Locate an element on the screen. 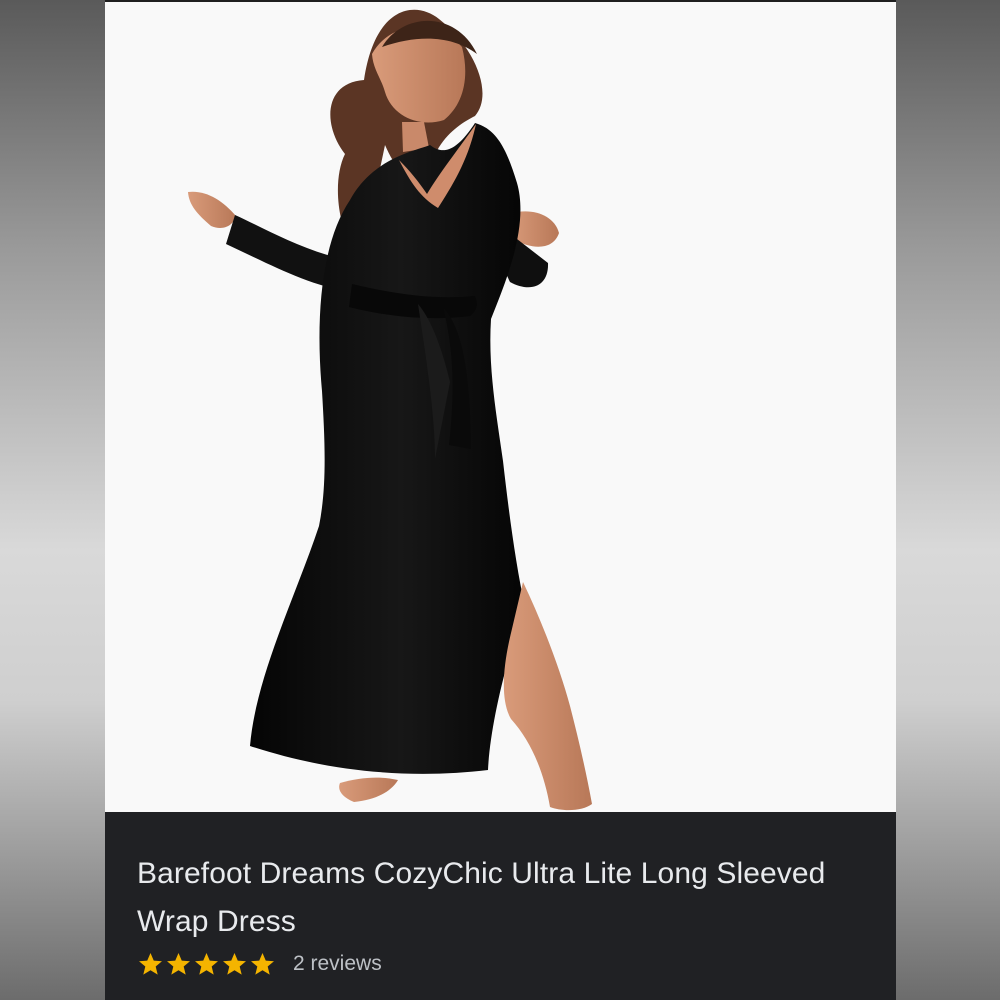  review-count: 2 reviews is located at coordinates (337, 964).